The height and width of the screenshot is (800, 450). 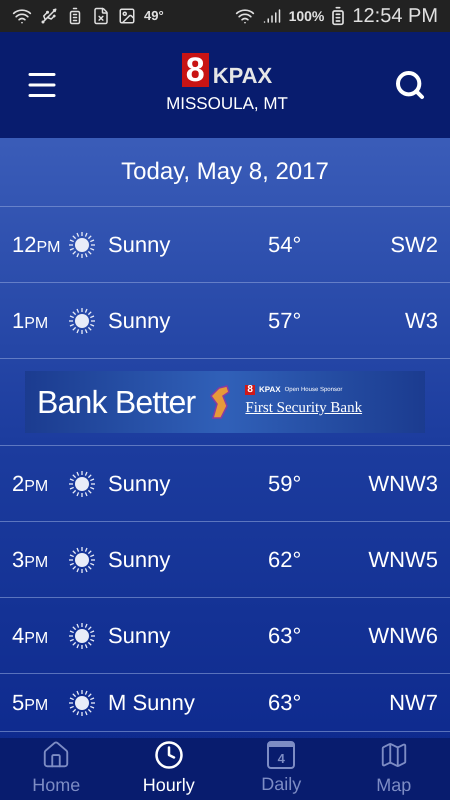 I want to click on sponsor-logo-text: KPAX, so click(x=269, y=390).